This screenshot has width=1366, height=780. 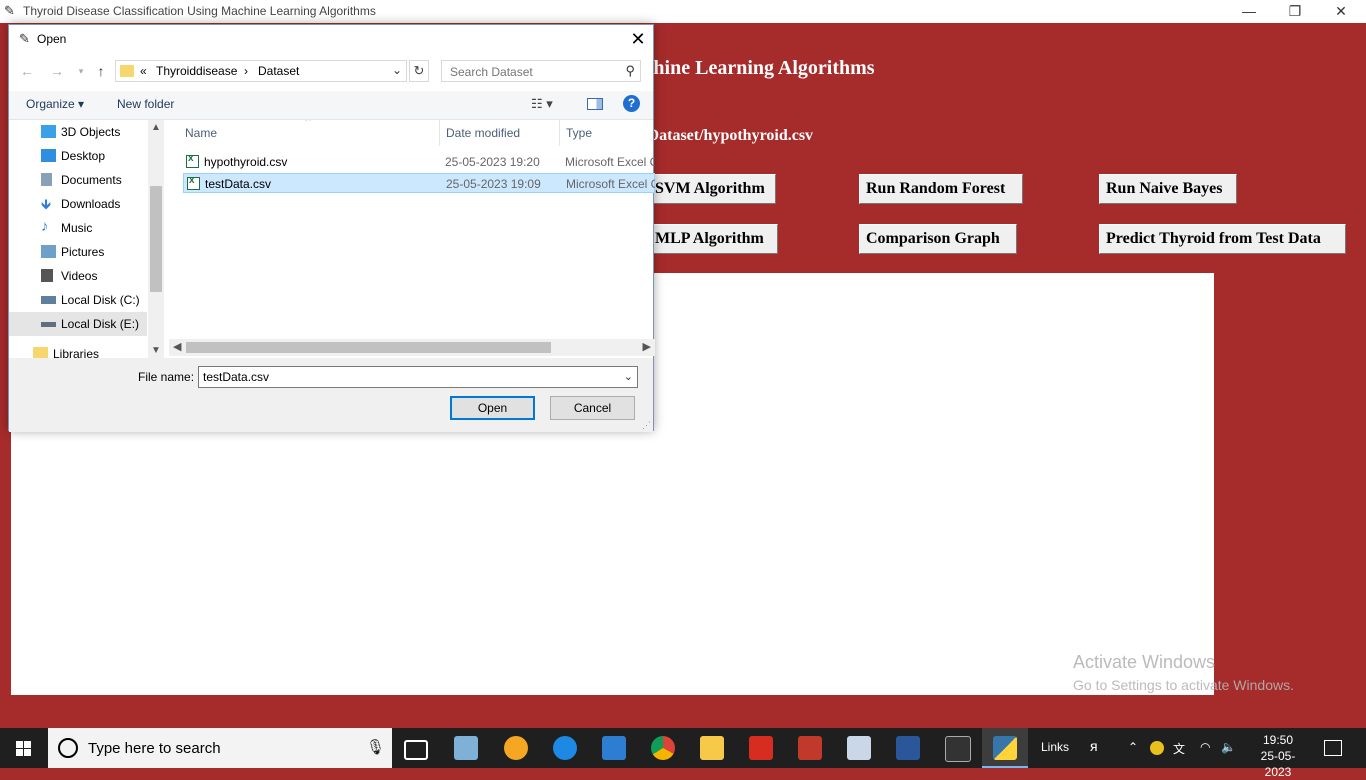 What do you see at coordinates (1222, 239) in the screenshot?
I see `predict-thyroid-button: Predict Thyroid from Test Data` at bounding box center [1222, 239].